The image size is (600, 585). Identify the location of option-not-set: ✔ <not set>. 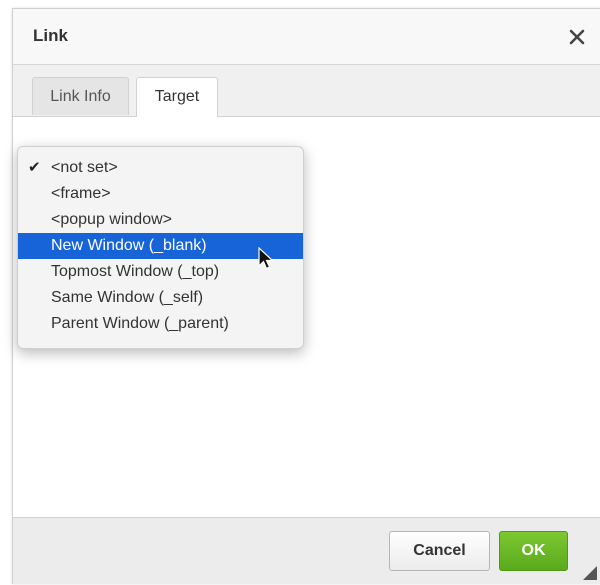
(160, 168).